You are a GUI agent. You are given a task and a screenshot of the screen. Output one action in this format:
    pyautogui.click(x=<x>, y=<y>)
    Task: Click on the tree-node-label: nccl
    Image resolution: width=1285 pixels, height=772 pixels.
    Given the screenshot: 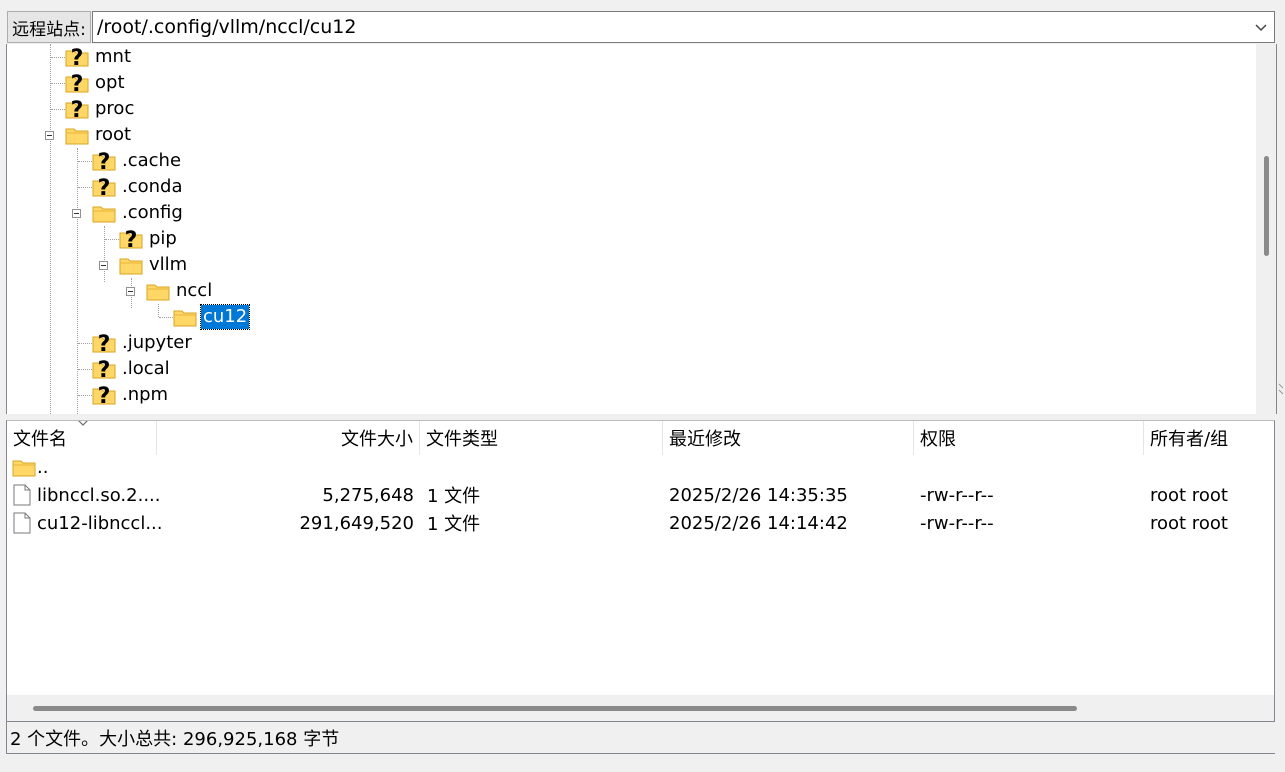 What is the action you would take?
    pyautogui.click(x=194, y=290)
    